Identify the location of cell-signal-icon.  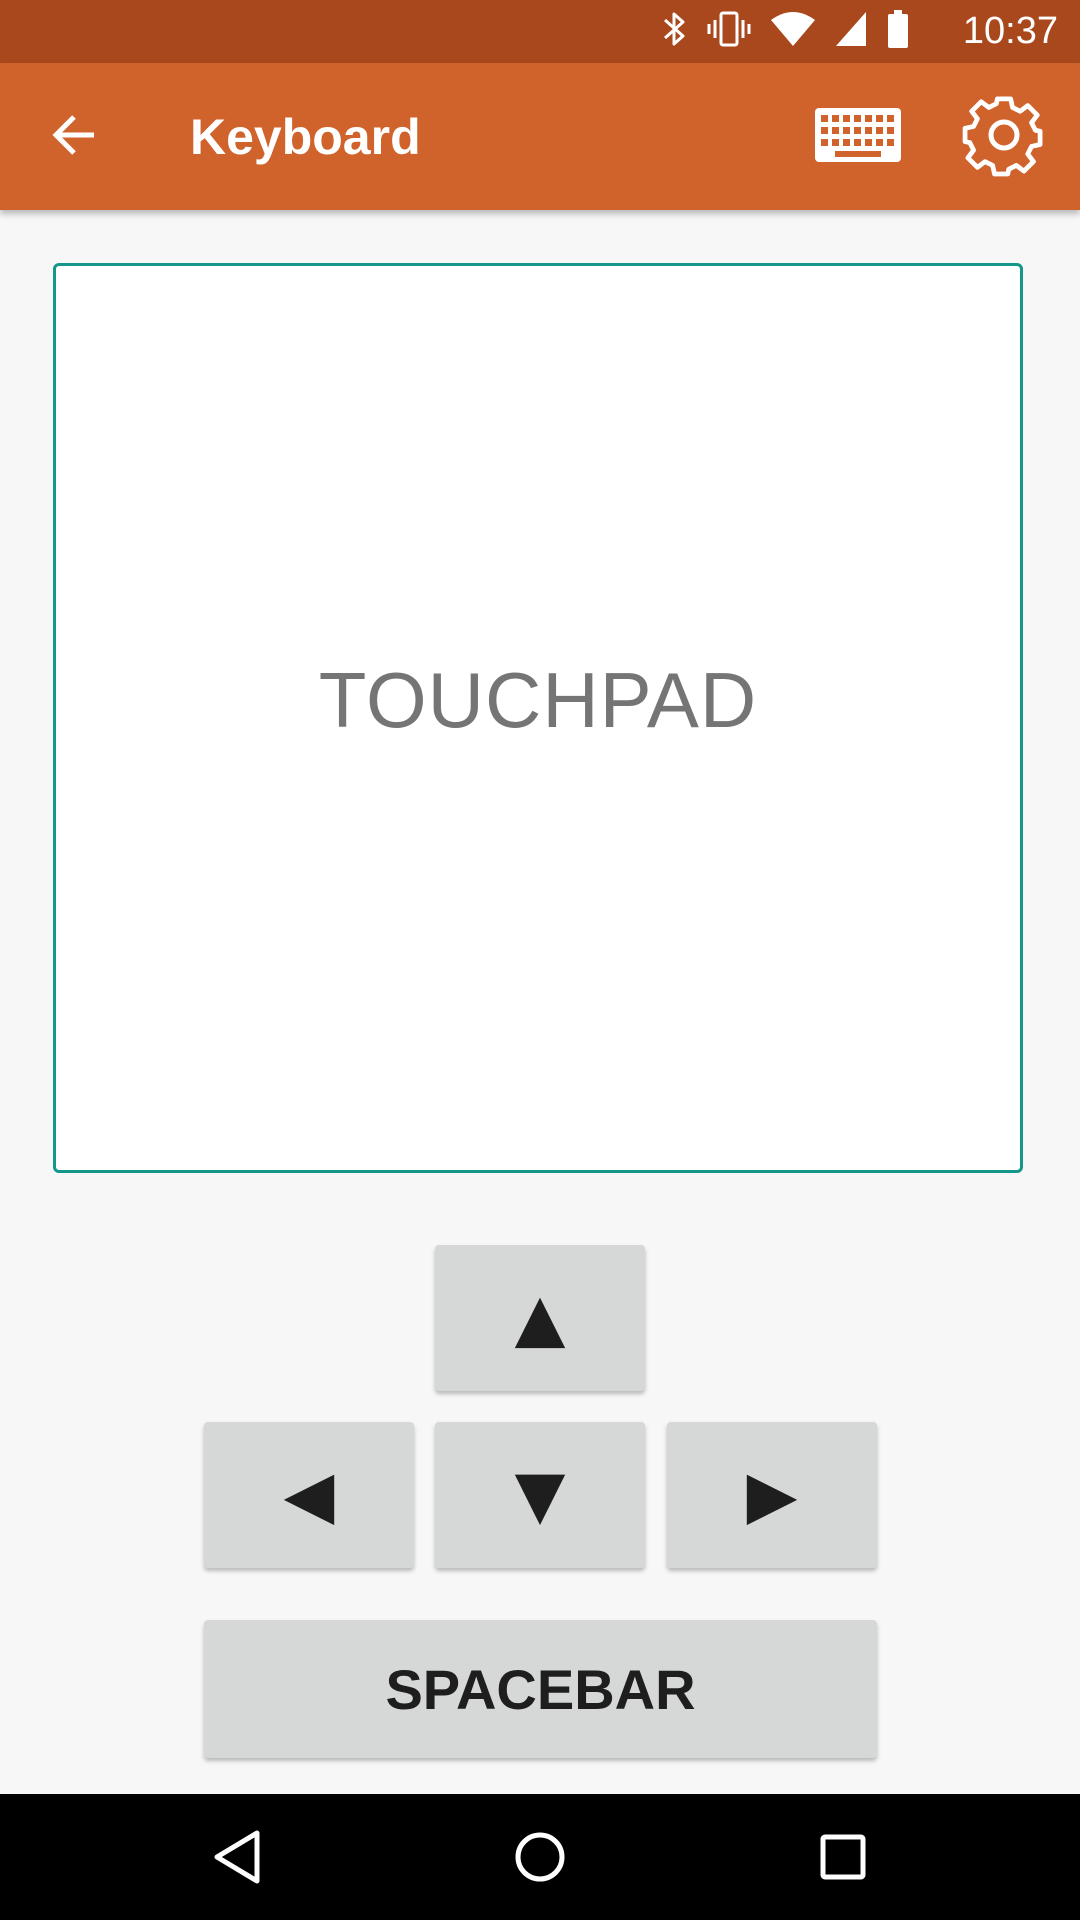
(851, 31).